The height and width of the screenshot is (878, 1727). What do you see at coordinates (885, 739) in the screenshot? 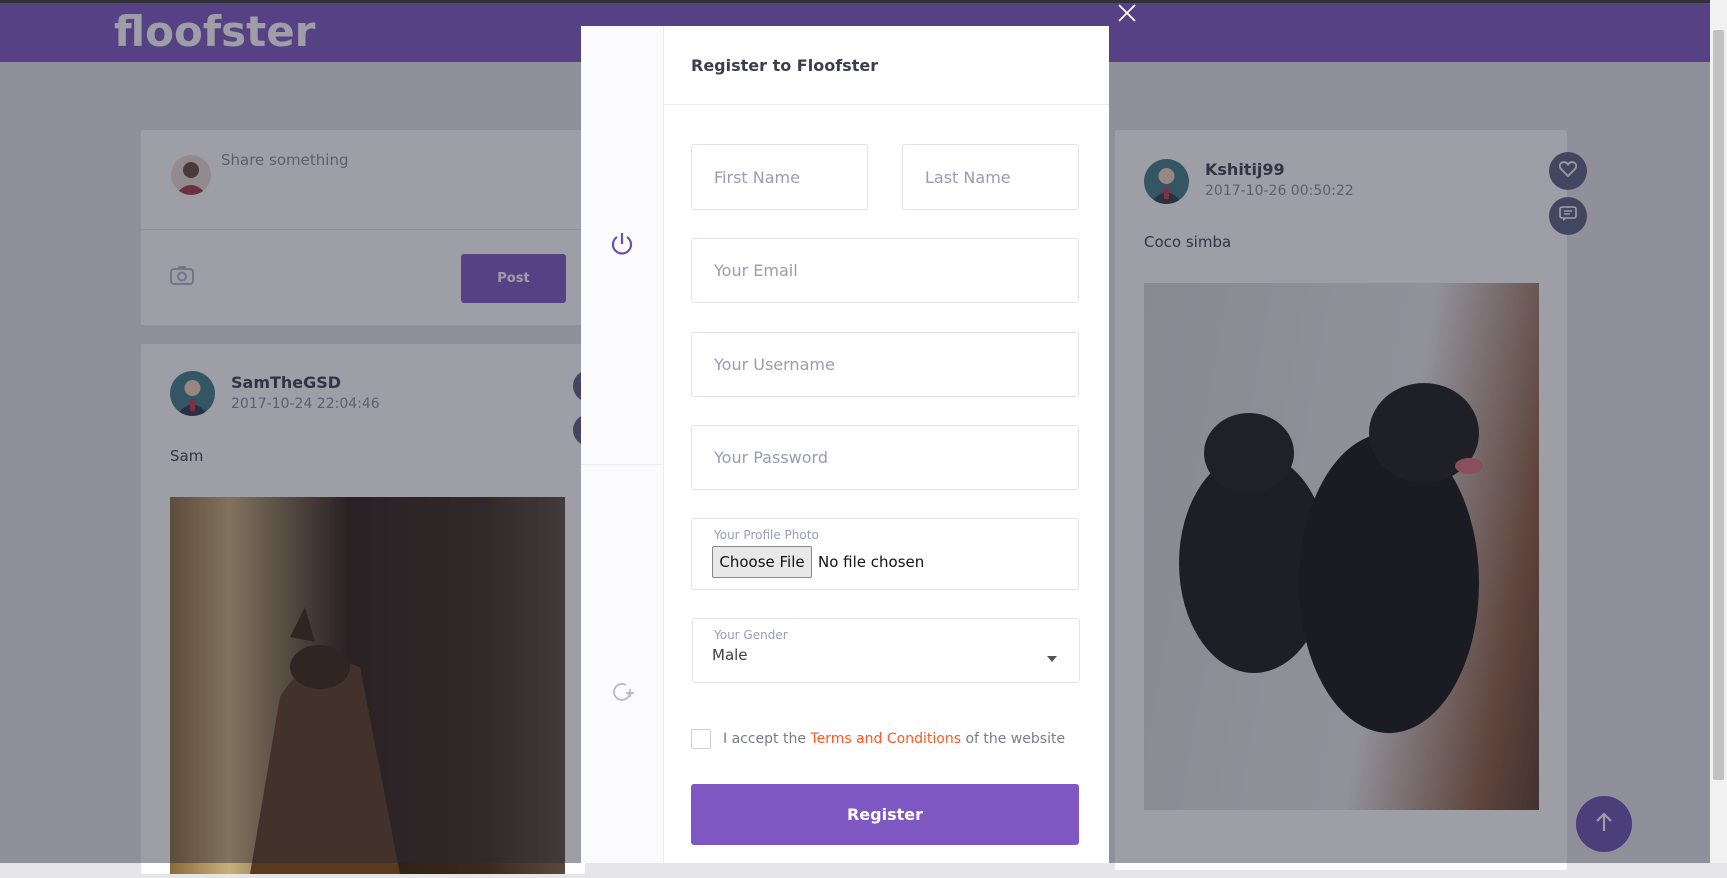
I see `terms-link: Terms and Conditions` at bounding box center [885, 739].